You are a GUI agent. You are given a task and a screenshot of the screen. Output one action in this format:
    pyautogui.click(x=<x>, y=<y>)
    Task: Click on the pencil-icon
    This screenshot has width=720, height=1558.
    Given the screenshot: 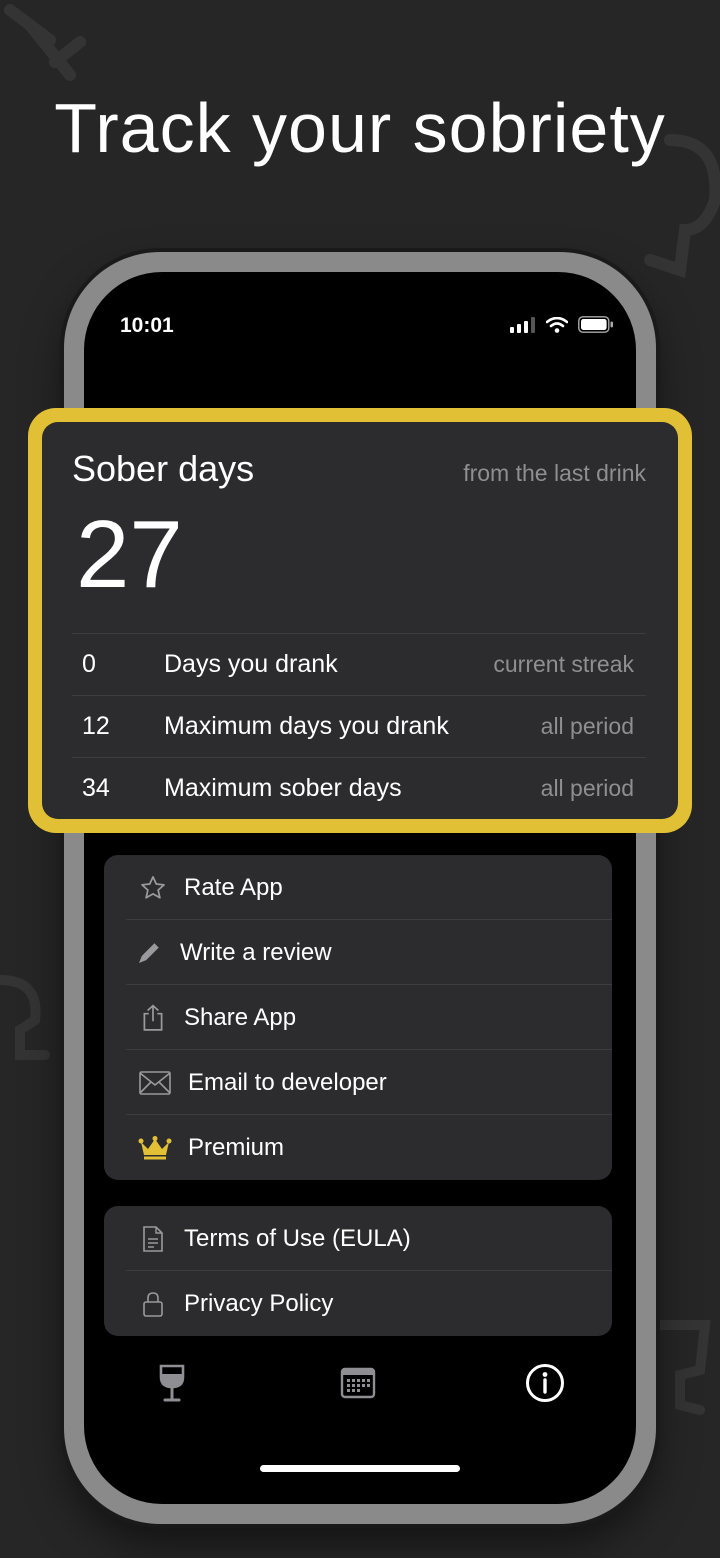 What is the action you would take?
    pyautogui.click(x=149, y=953)
    